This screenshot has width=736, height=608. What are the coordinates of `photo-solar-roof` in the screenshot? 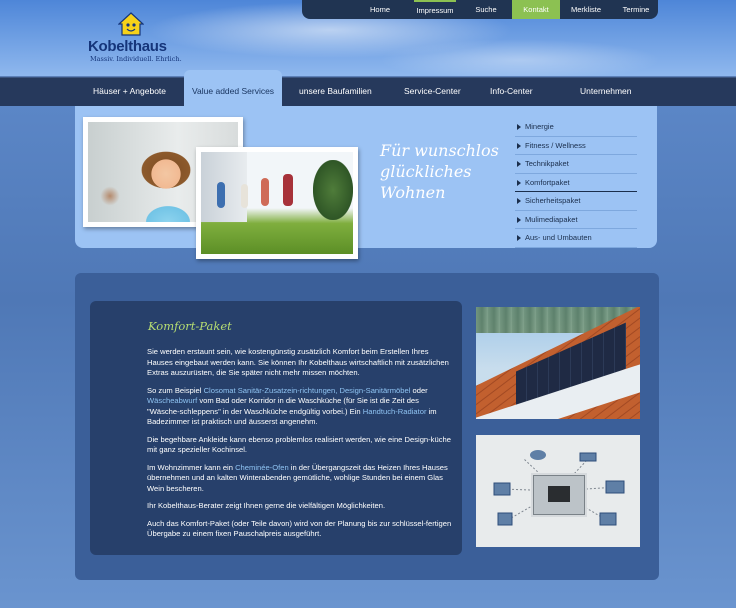 It's located at (558, 363).